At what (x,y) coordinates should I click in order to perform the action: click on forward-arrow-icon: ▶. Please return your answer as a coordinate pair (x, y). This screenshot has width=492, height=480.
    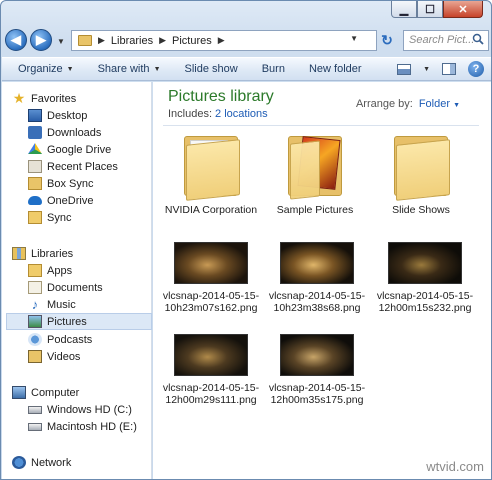
    Looking at the image, I should click on (41, 39).